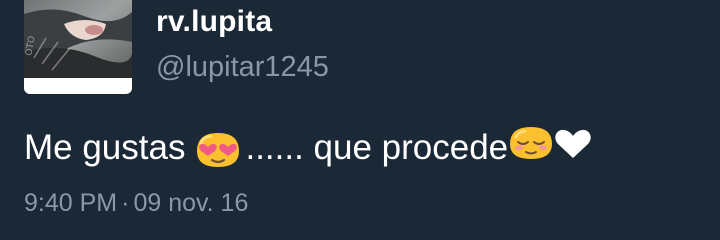 The width and height of the screenshot is (720, 240). Describe the element at coordinates (573, 144) in the screenshot. I see `white-heart-emoji` at that location.